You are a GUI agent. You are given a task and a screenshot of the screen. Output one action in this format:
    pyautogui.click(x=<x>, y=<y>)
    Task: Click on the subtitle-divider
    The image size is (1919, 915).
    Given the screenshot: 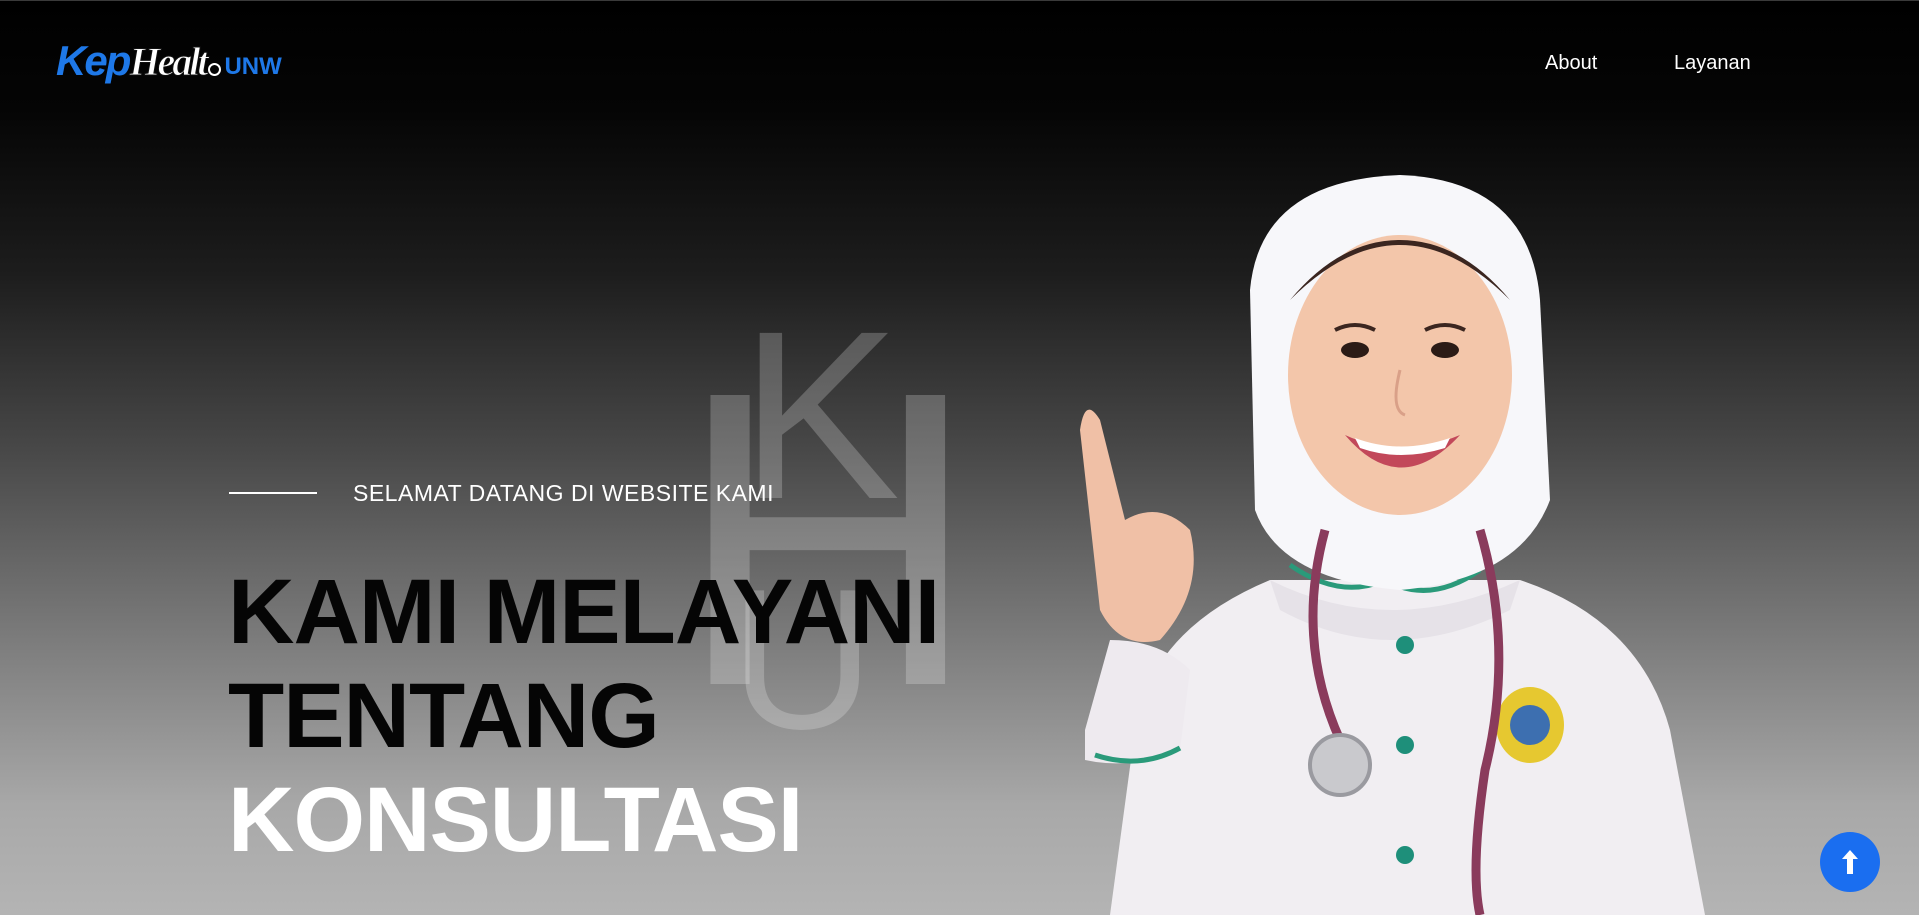 What is the action you would take?
    pyautogui.click(x=273, y=493)
    